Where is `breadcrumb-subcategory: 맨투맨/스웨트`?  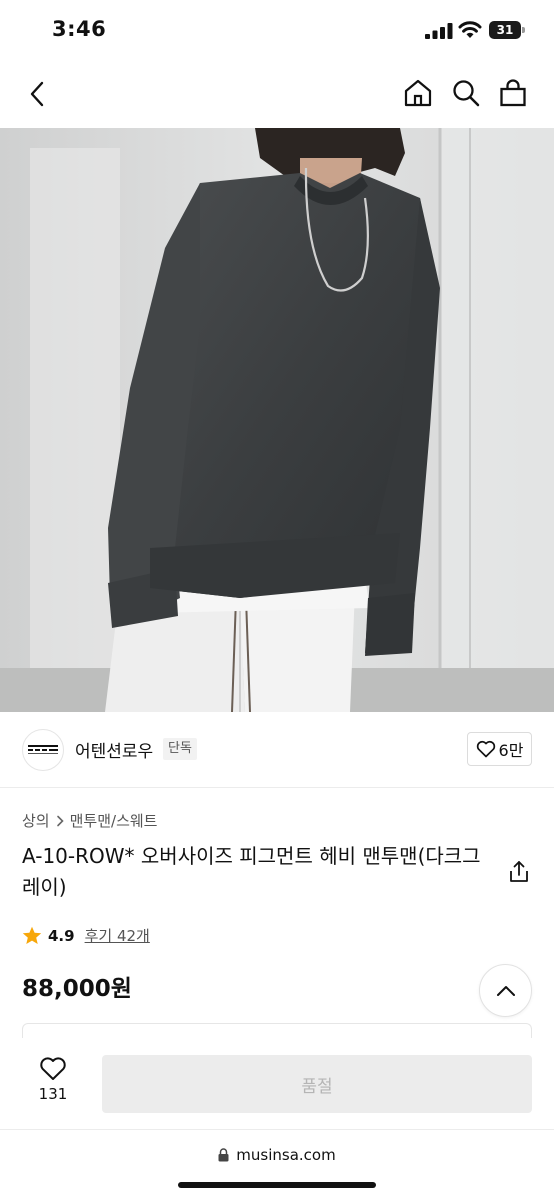 breadcrumb-subcategory: 맨투맨/스웨트 is located at coordinates (114, 820).